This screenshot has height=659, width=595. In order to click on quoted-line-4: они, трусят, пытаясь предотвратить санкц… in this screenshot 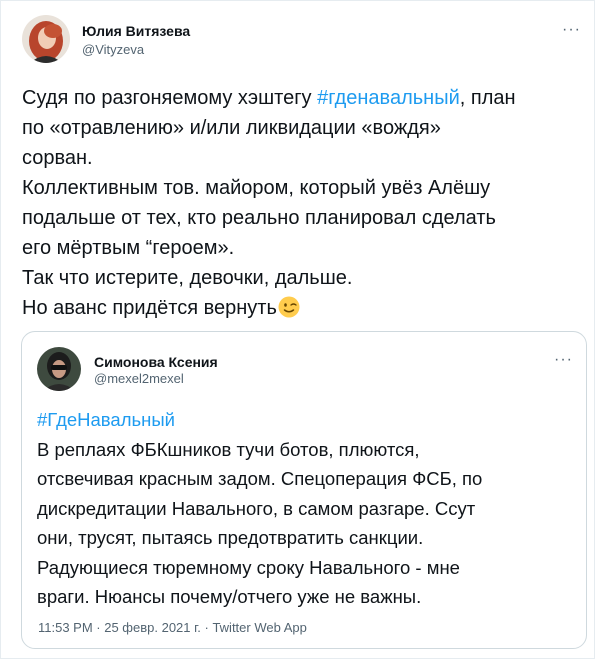, I will do `click(230, 537)`.